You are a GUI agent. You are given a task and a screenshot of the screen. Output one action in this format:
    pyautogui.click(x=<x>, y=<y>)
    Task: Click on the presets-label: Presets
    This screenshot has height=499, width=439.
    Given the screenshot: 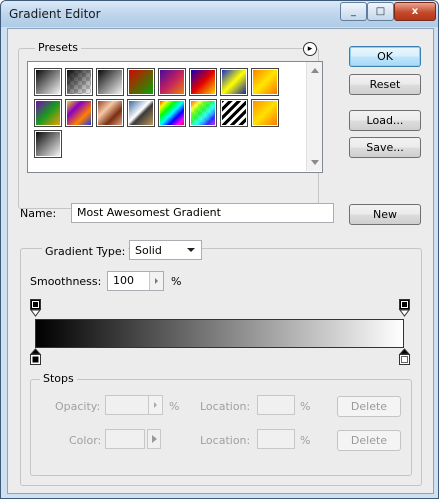 What is the action you would take?
    pyautogui.click(x=58, y=47)
    